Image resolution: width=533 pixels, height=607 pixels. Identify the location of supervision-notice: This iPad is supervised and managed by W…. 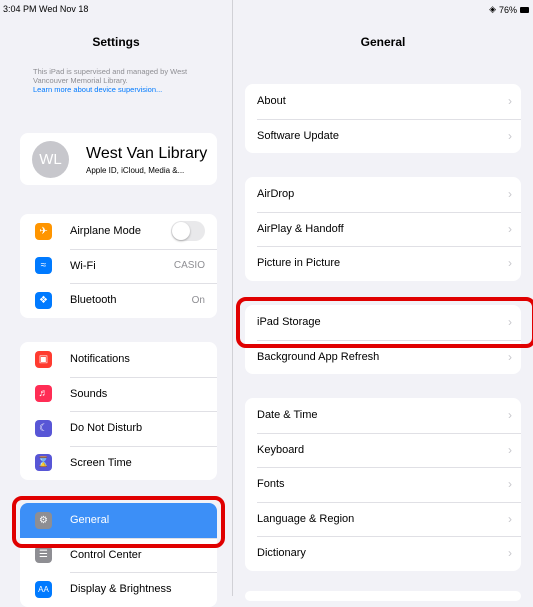
(123, 80).